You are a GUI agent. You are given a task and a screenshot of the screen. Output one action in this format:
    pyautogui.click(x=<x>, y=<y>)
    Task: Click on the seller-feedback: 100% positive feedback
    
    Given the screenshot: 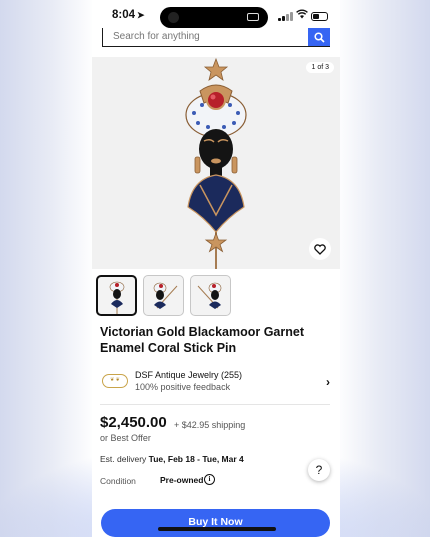 What is the action you would take?
    pyautogui.click(x=183, y=387)
    